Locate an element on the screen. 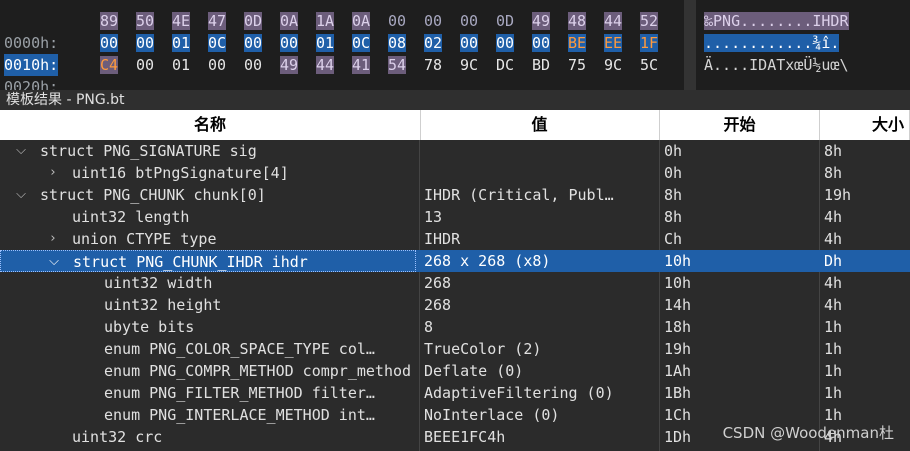 The height and width of the screenshot is (451, 910). hex-byte: 02 is located at coordinates (433, 43).